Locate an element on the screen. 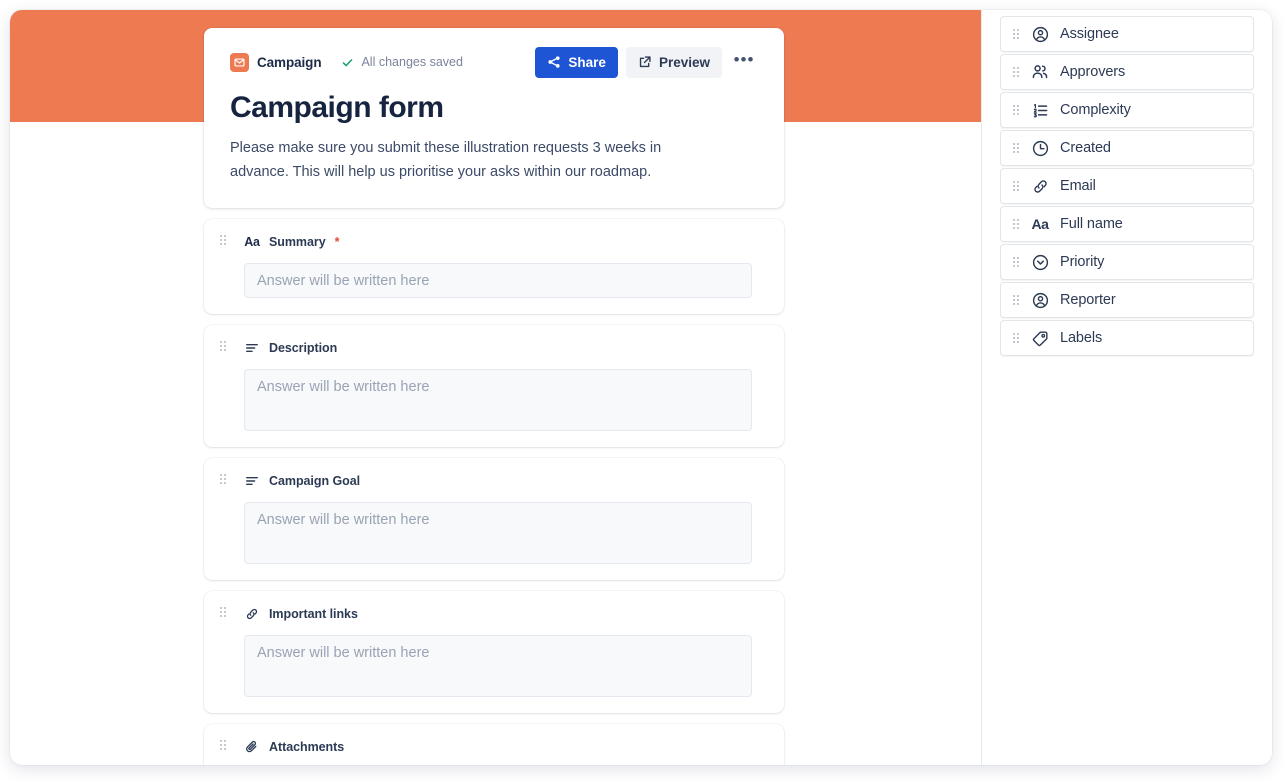 Image resolution: width=1284 pixels, height=782 pixels. sidebar-item-email: Email is located at coordinates (1127, 186).